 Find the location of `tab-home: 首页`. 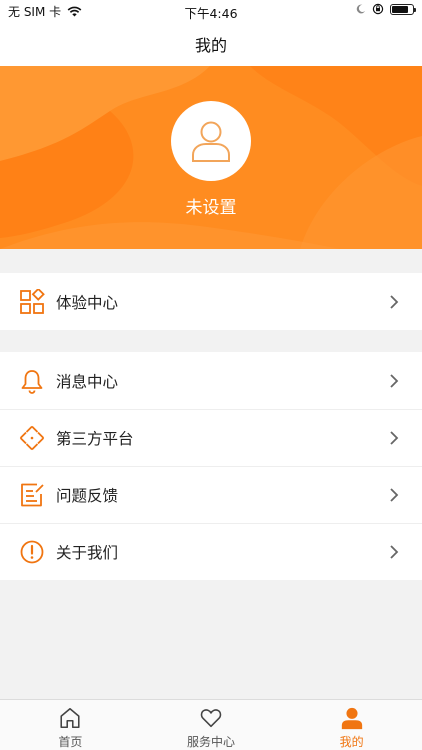

tab-home: 首页 is located at coordinates (70, 725).